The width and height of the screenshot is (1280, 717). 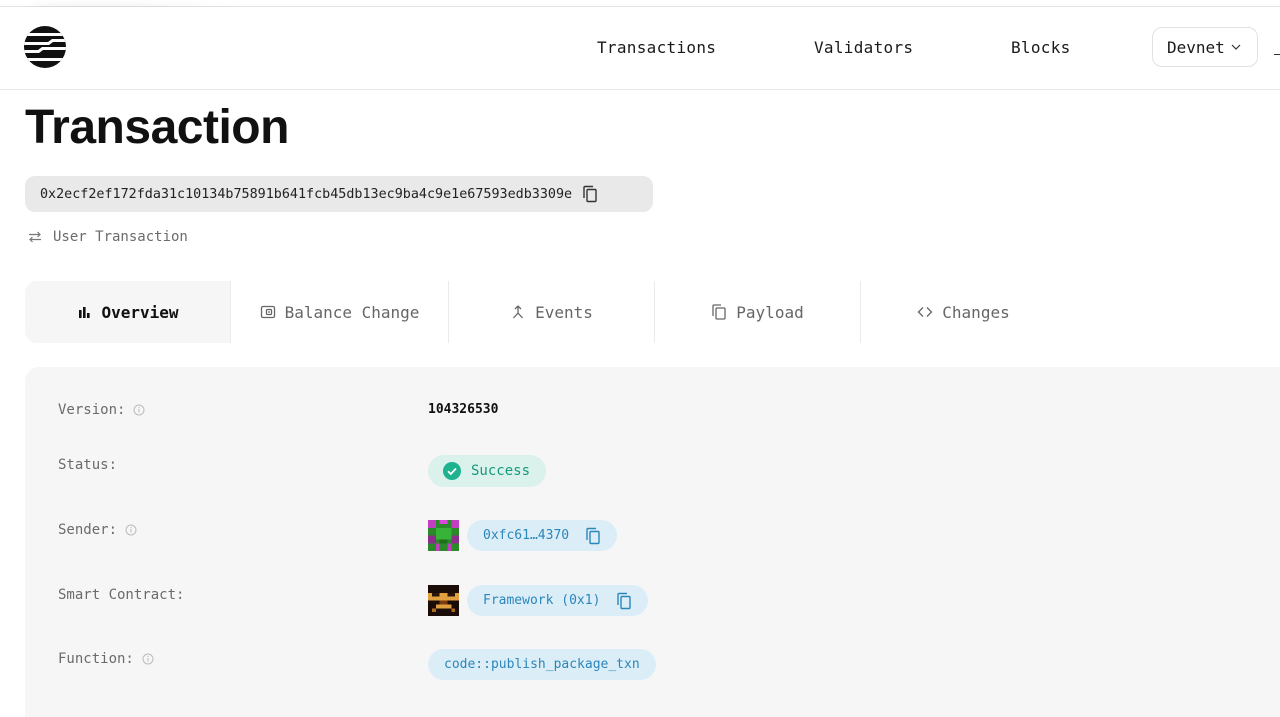 I want to click on aptos-logo-icon, so click(x=45, y=47).